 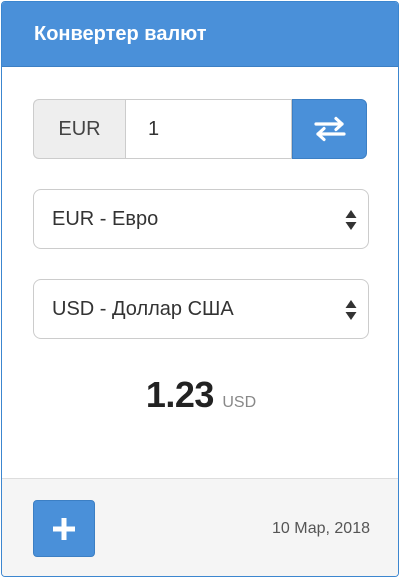 What do you see at coordinates (200, 34) in the screenshot?
I see `widget-title: Конвертер валют` at bounding box center [200, 34].